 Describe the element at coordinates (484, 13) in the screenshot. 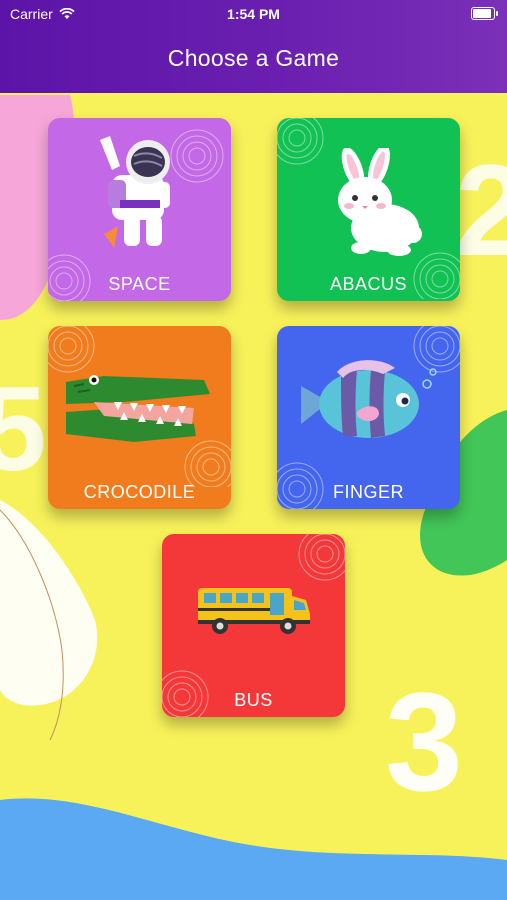

I see `battery-icon` at that location.